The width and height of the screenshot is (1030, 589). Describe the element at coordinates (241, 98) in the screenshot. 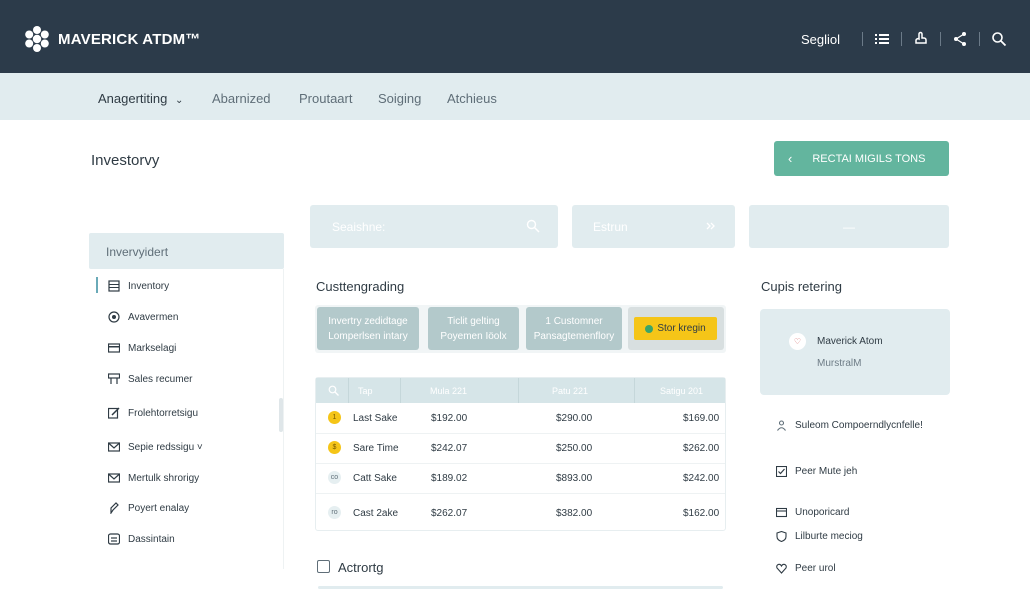

I see `nav-item-abarnized: Abarnized` at that location.